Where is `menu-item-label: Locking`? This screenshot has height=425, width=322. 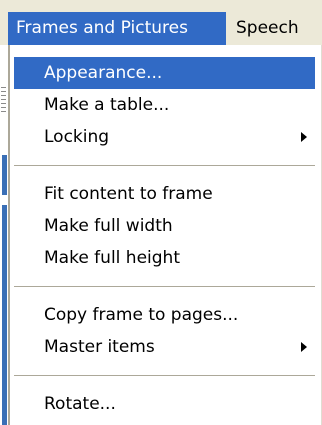 menu-item-label: Locking is located at coordinates (77, 137).